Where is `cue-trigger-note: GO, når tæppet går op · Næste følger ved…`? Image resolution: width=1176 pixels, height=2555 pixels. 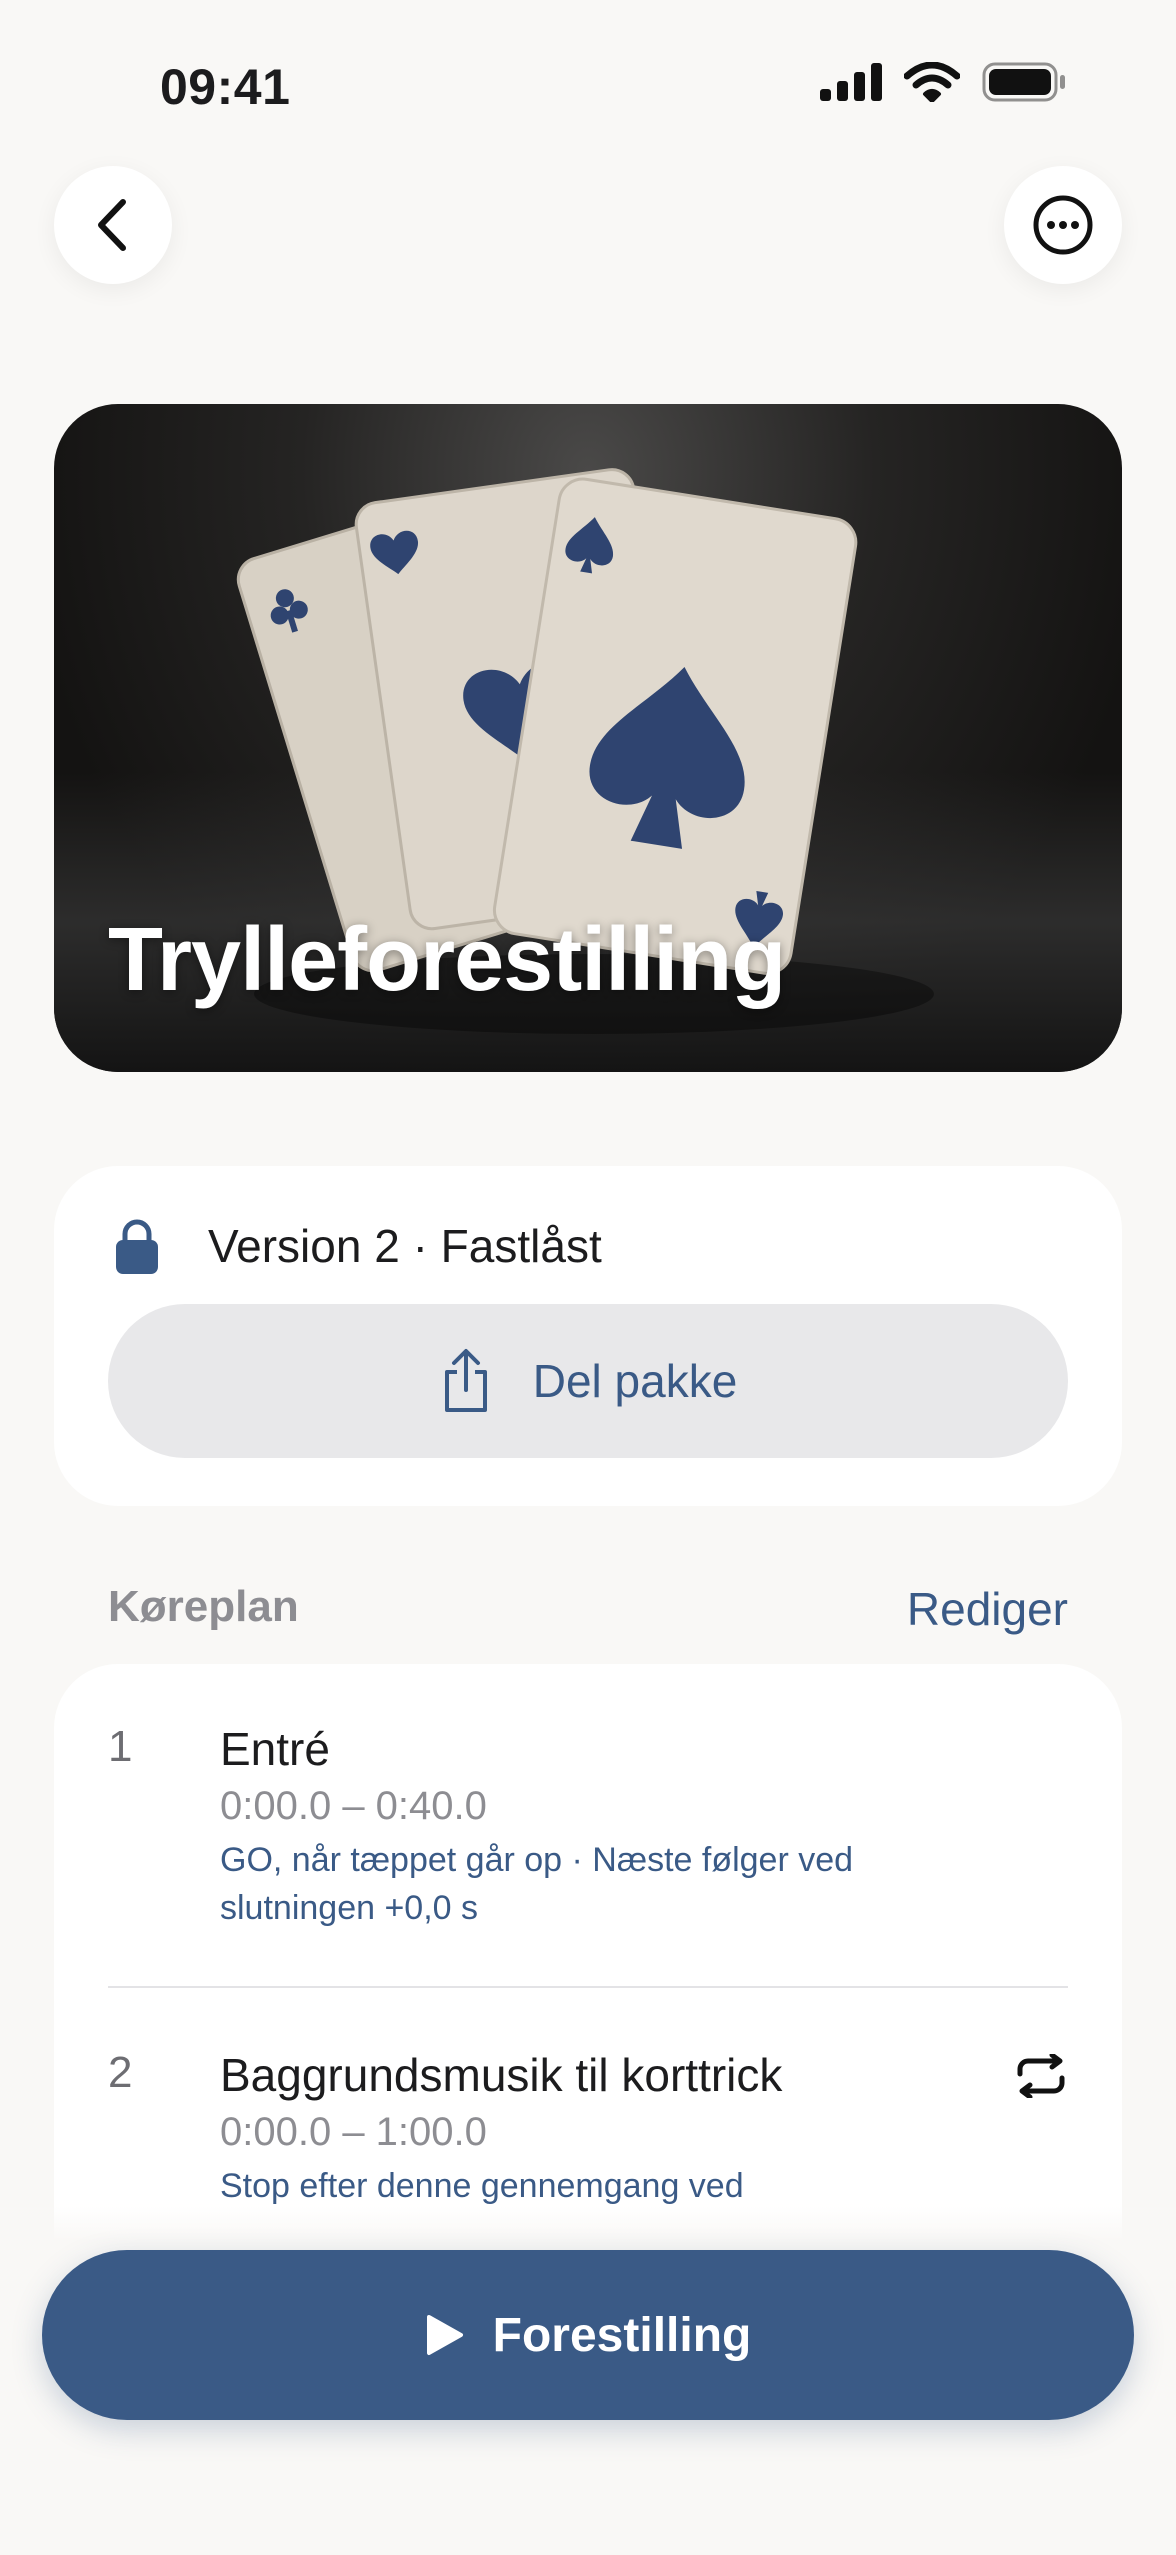 cue-trigger-note: GO, når tæppet går op · Næste følger ved… is located at coordinates (537, 1884).